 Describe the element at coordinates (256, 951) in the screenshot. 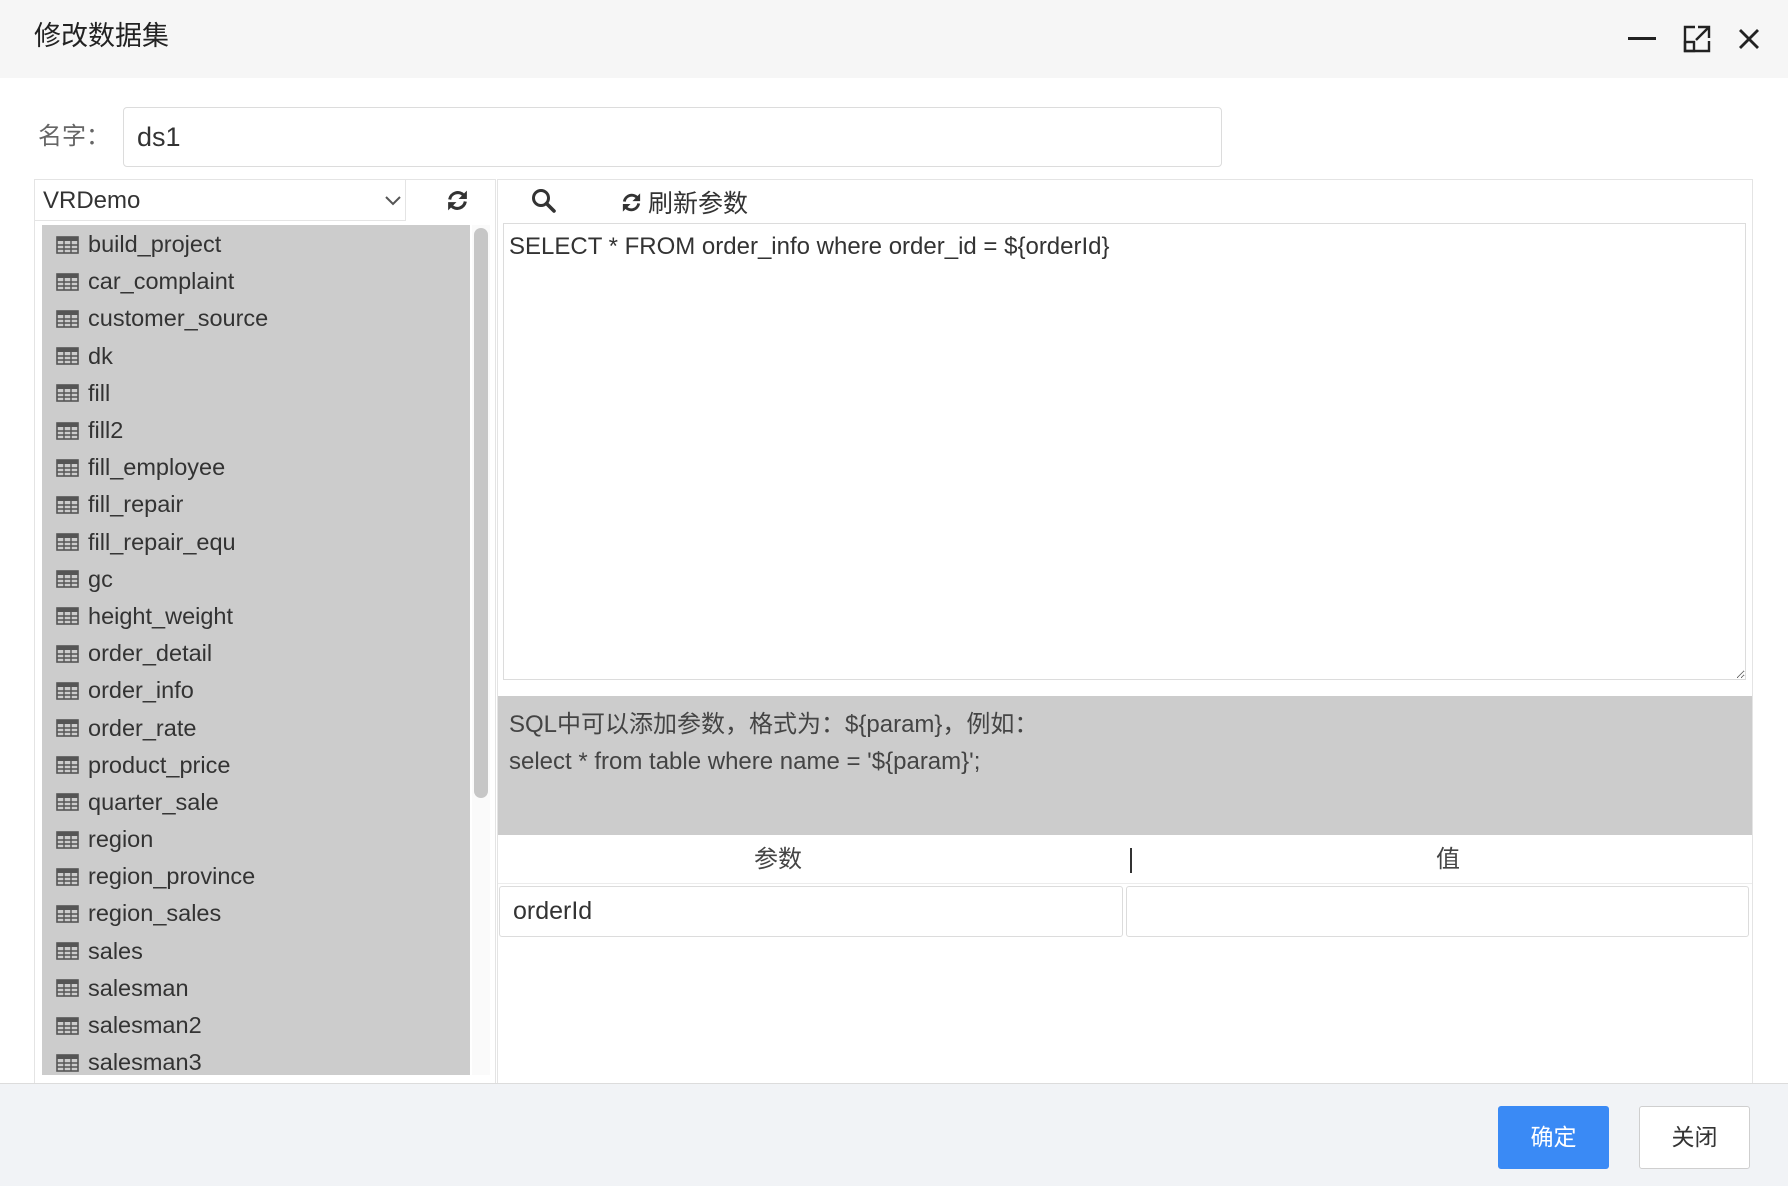

I see `table-list-item: sales` at that location.